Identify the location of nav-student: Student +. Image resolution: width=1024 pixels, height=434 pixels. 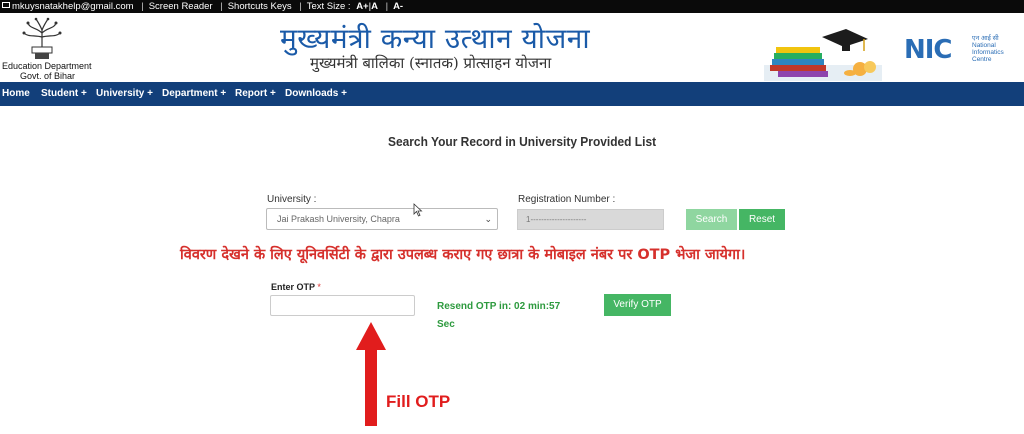
(64, 93).